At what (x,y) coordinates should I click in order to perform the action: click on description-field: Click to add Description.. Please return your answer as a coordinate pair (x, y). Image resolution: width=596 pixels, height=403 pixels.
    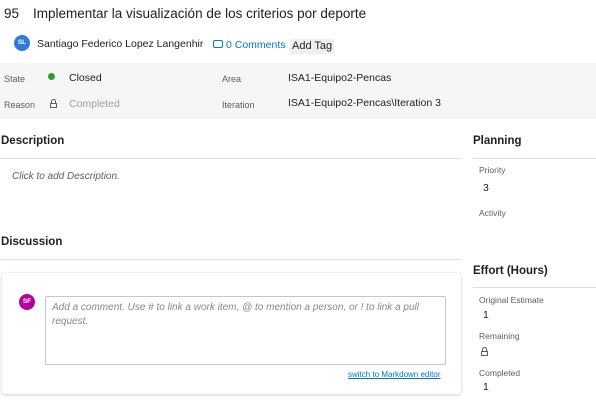
    Looking at the image, I should click on (66, 176).